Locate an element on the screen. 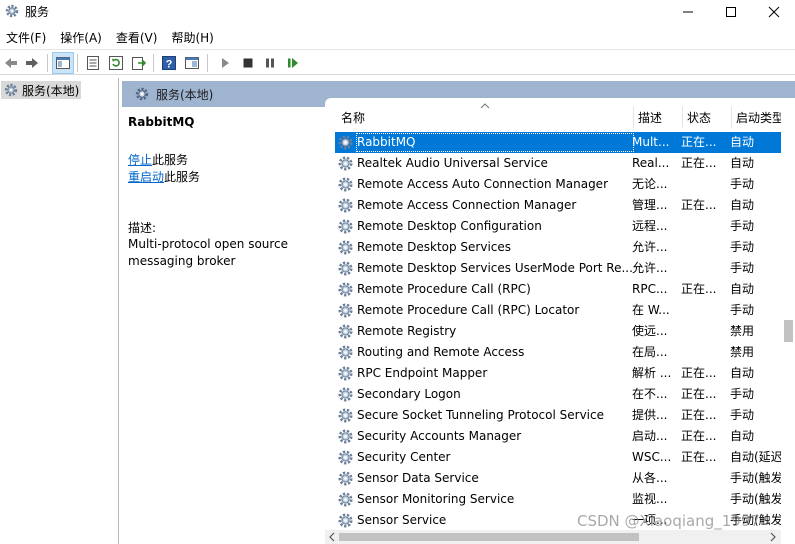 The image size is (795, 544). column-header-startup-type: 启动类型 is located at coordinates (756, 117).